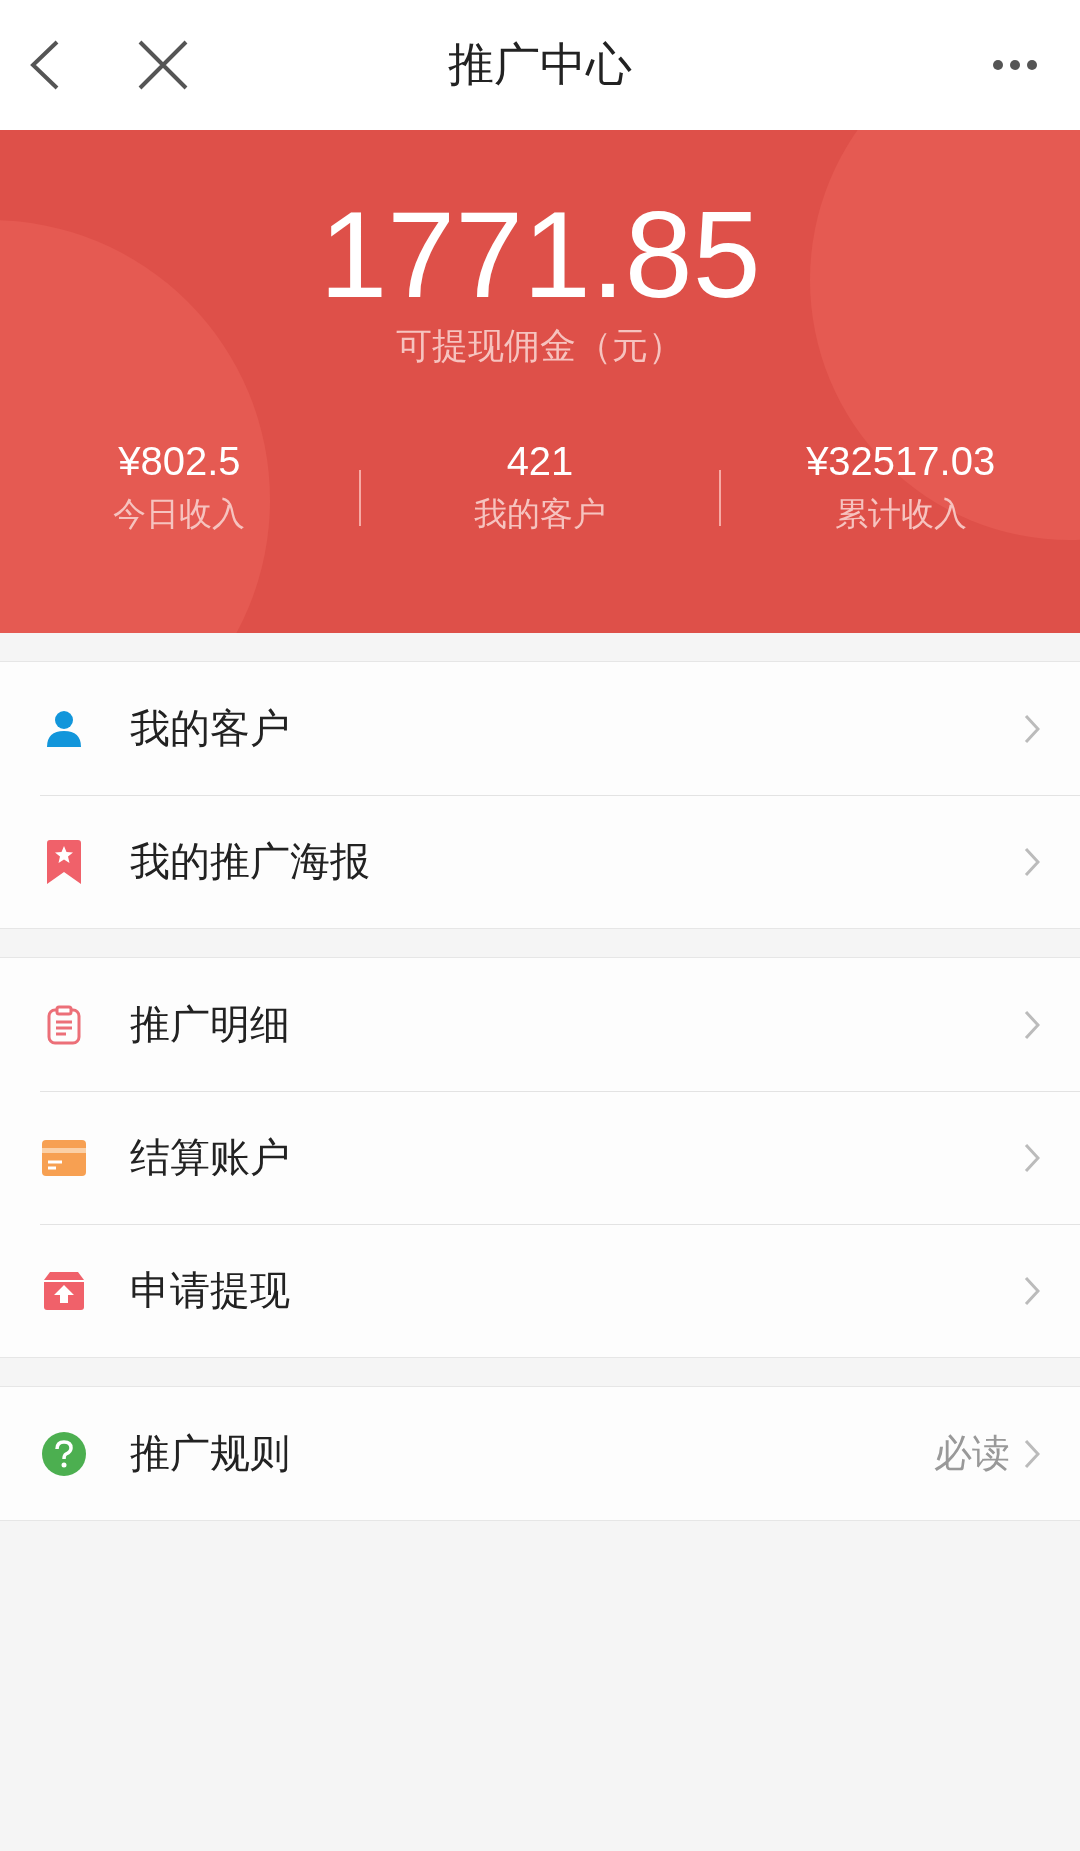 This screenshot has width=1080, height=1851. What do you see at coordinates (540, 255) in the screenshot?
I see `balance-amount: 1771.85` at bounding box center [540, 255].